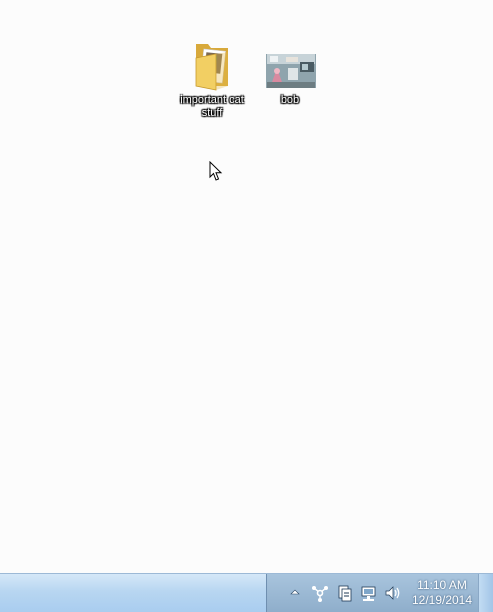 The image size is (493, 612). What do you see at coordinates (246, 592) in the screenshot?
I see `taskbar: 11:10 AM 12/19/2014` at bounding box center [246, 592].